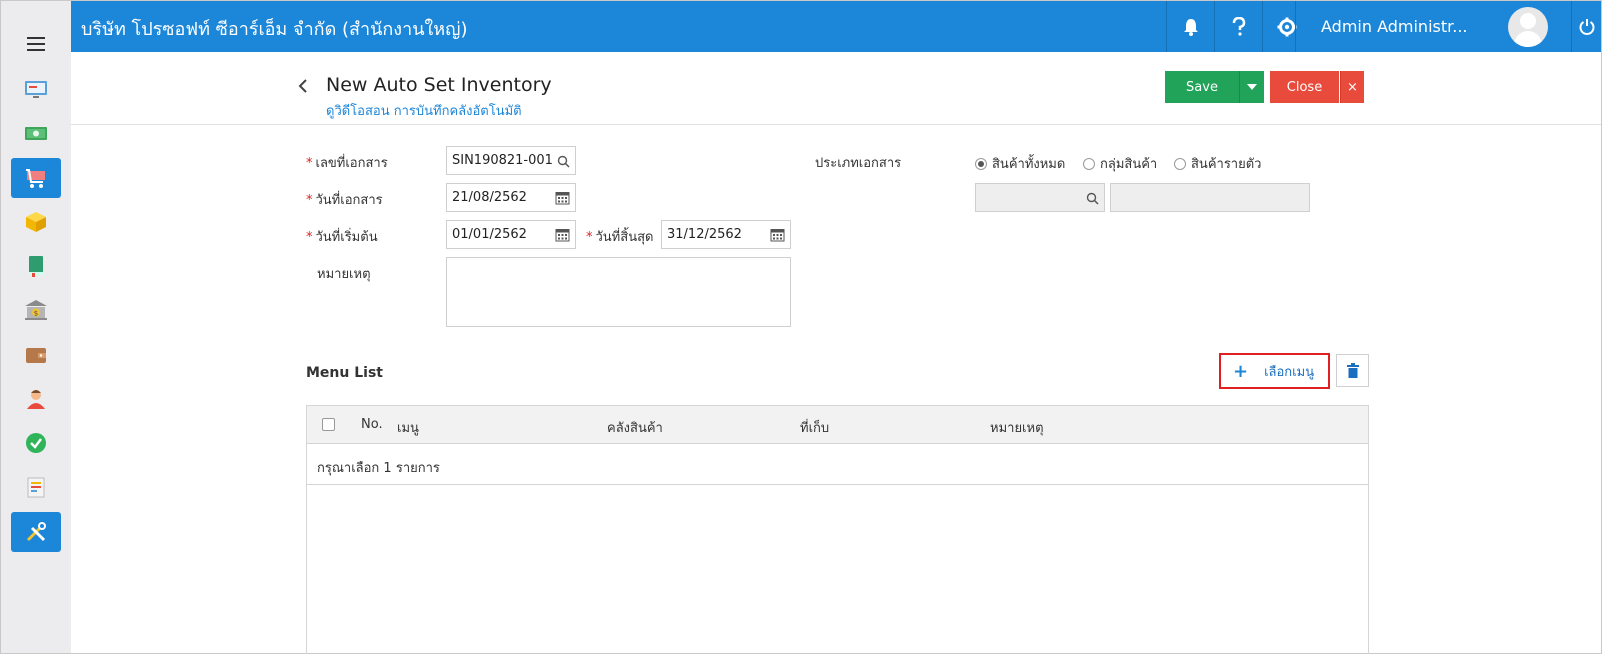  I want to click on doc-type-label: ประเภทเอกสาร, so click(858, 163).